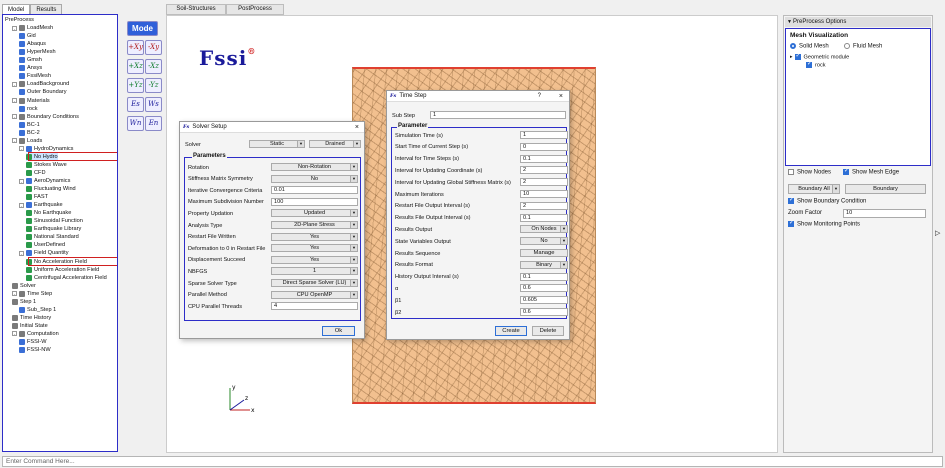 The width and height of the screenshot is (945, 468). What do you see at coordinates (314, 225) in the screenshot?
I see `param-select: 2D-Plane Stress ▼` at bounding box center [314, 225].